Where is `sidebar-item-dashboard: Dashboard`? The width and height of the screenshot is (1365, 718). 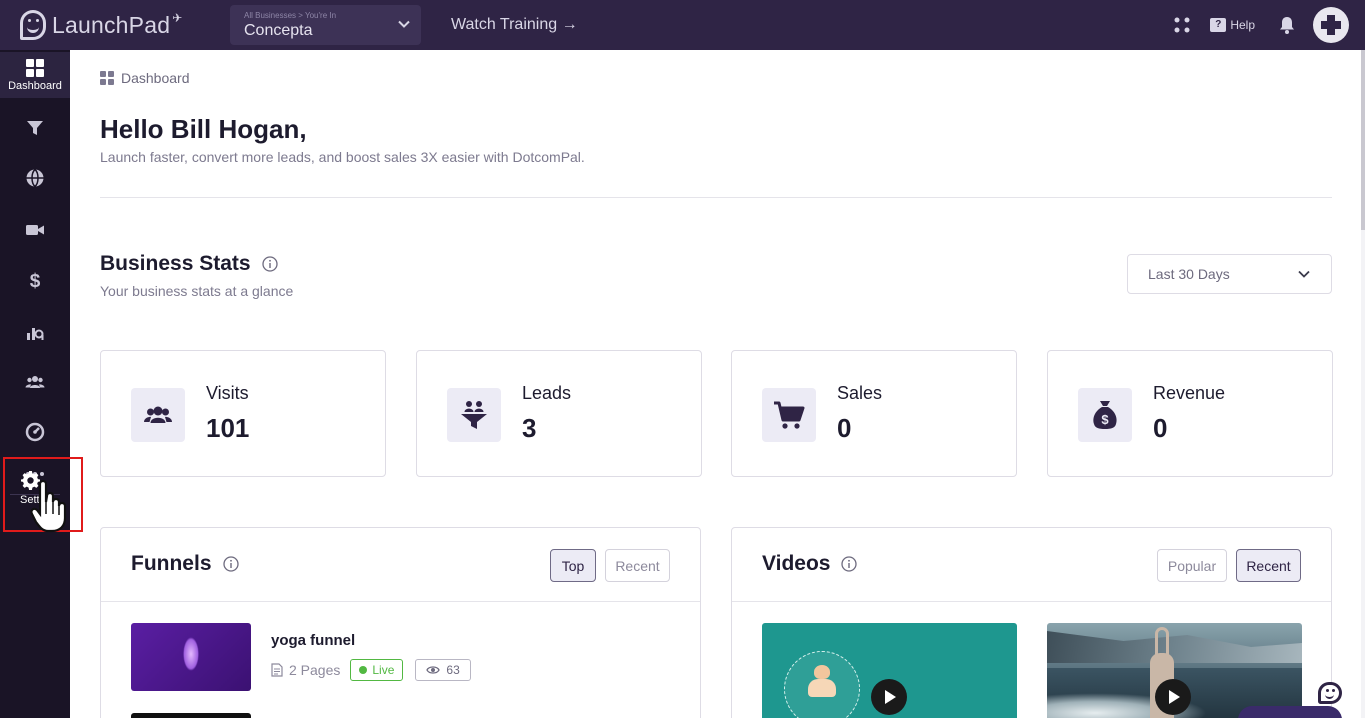 sidebar-item-dashboard: Dashboard is located at coordinates (35, 75).